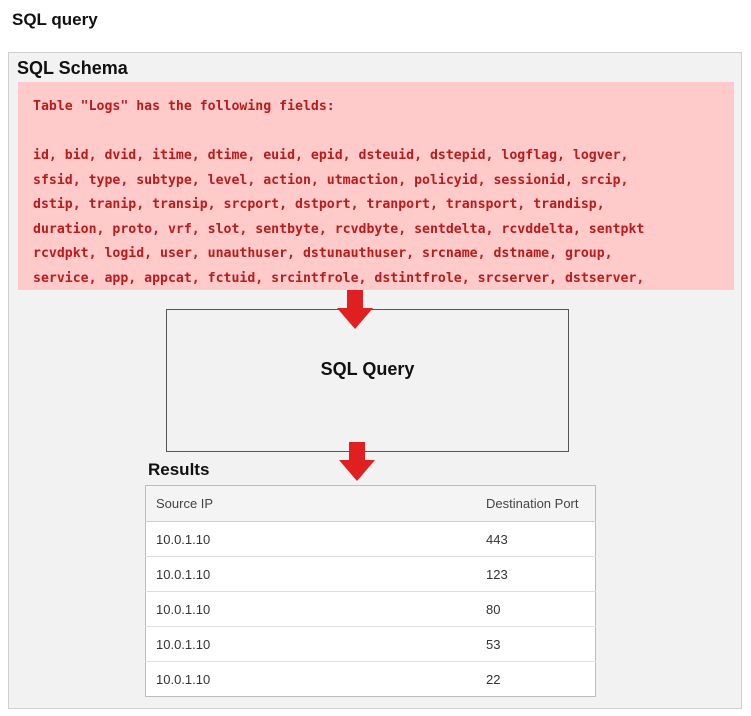 The height and width of the screenshot is (716, 751). I want to click on table-row: 10.0.1.10 123, so click(370, 574).